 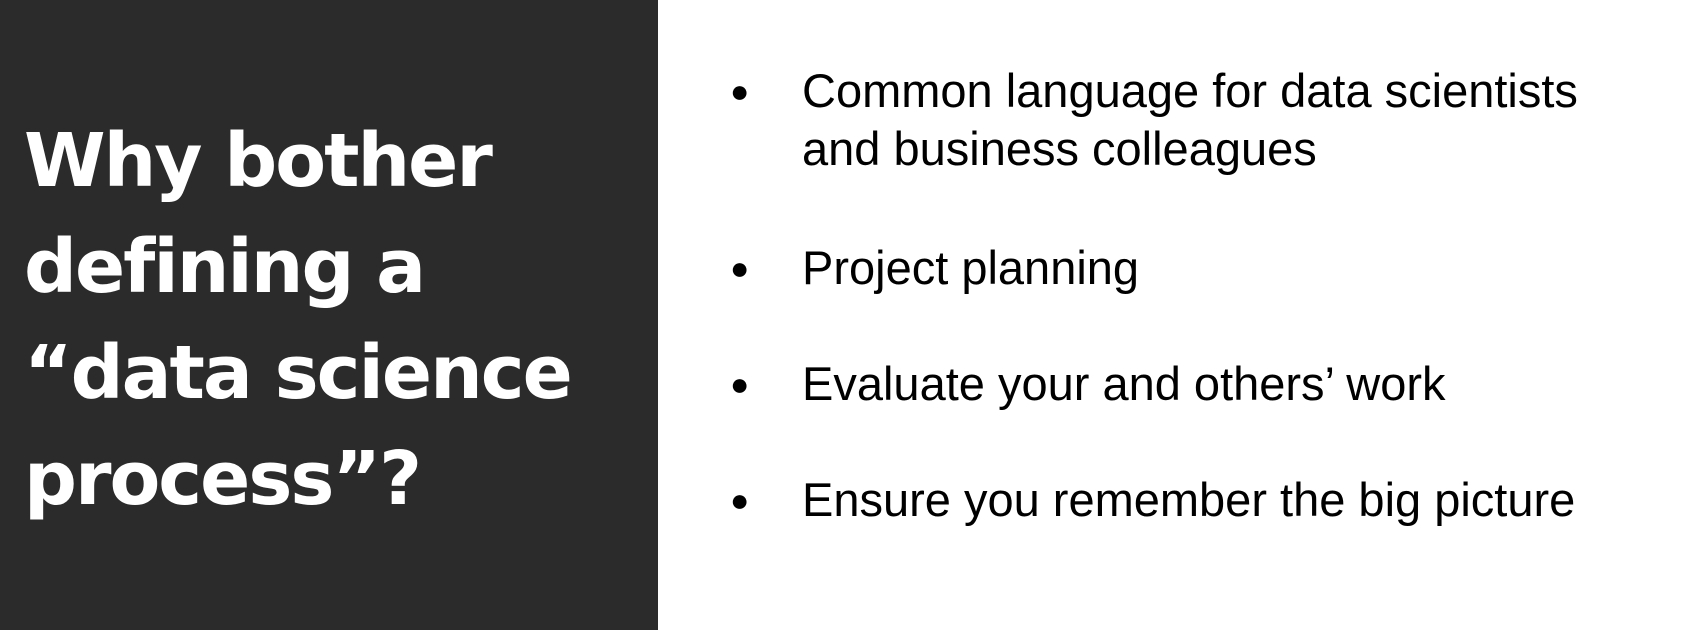 I want to click on bullet-text-line: Common language for data scientists, so click(x=1190, y=90).